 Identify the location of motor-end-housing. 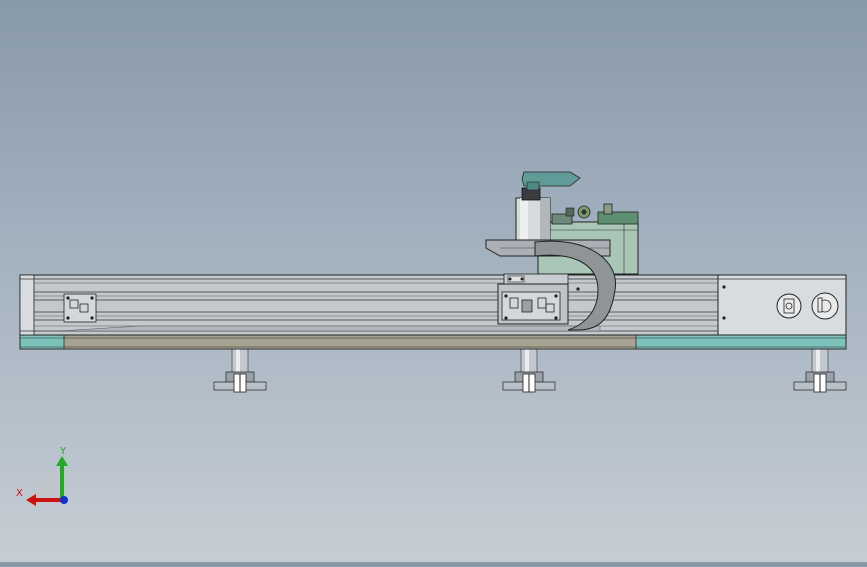
(782, 305).